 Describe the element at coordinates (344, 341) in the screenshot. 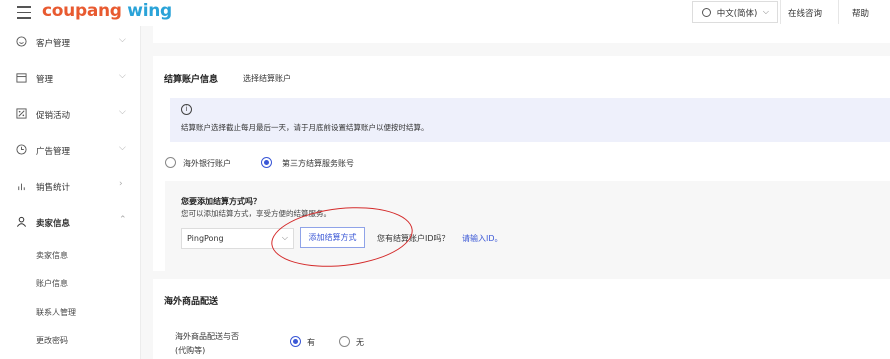

I see `radio-delivery-no` at that location.